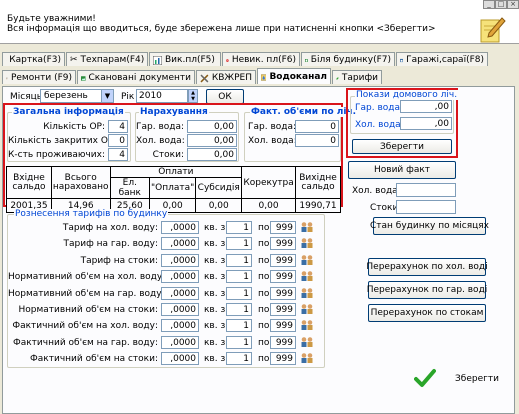 The height and width of the screenshot is (414, 519). What do you see at coordinates (426, 190) in the screenshot?
I see `new-fact-cold-input` at bounding box center [426, 190].